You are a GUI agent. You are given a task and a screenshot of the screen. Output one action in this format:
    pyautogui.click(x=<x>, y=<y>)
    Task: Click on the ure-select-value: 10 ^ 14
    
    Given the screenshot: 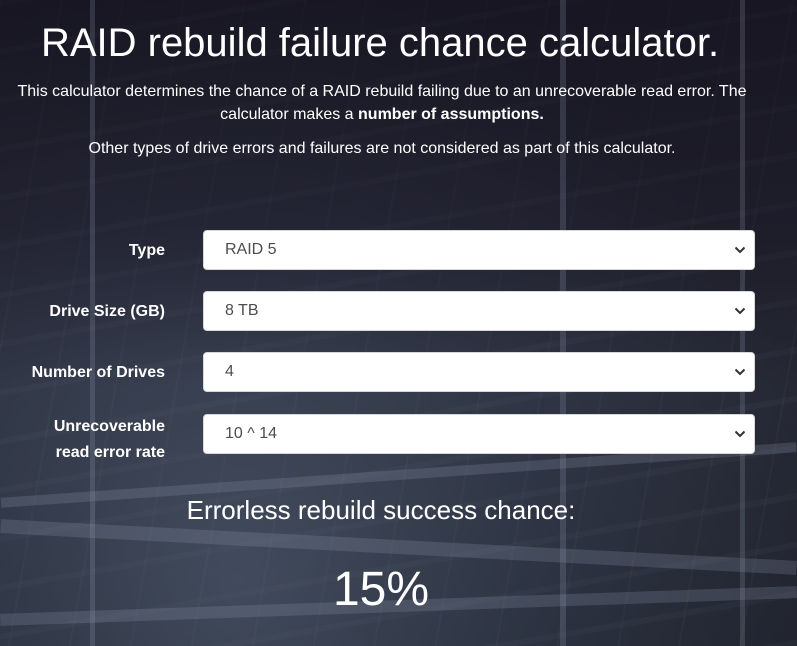 What is the action you would take?
    pyautogui.click(x=251, y=433)
    